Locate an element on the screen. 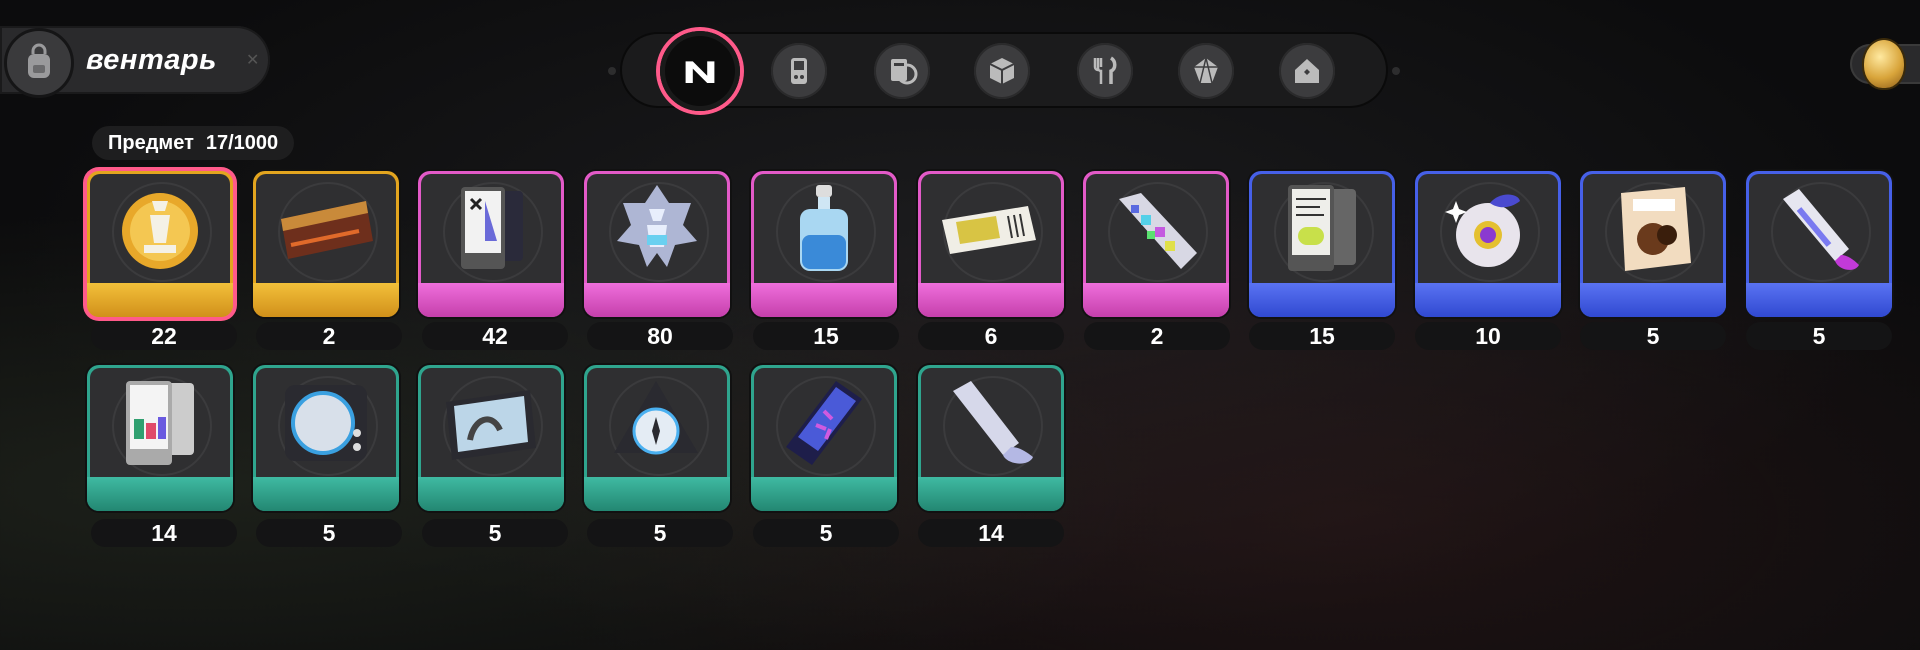  tab-food is located at coordinates (1105, 71).